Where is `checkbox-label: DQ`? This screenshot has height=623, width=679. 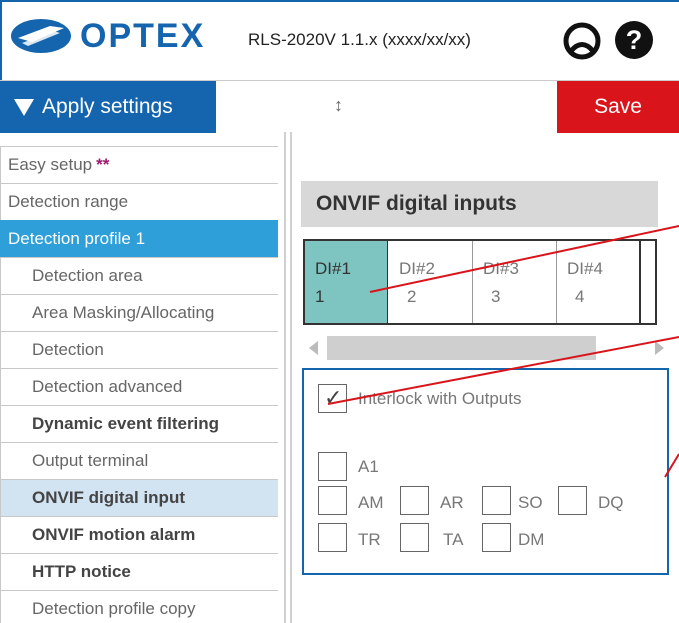 checkbox-label: DQ is located at coordinates (611, 502).